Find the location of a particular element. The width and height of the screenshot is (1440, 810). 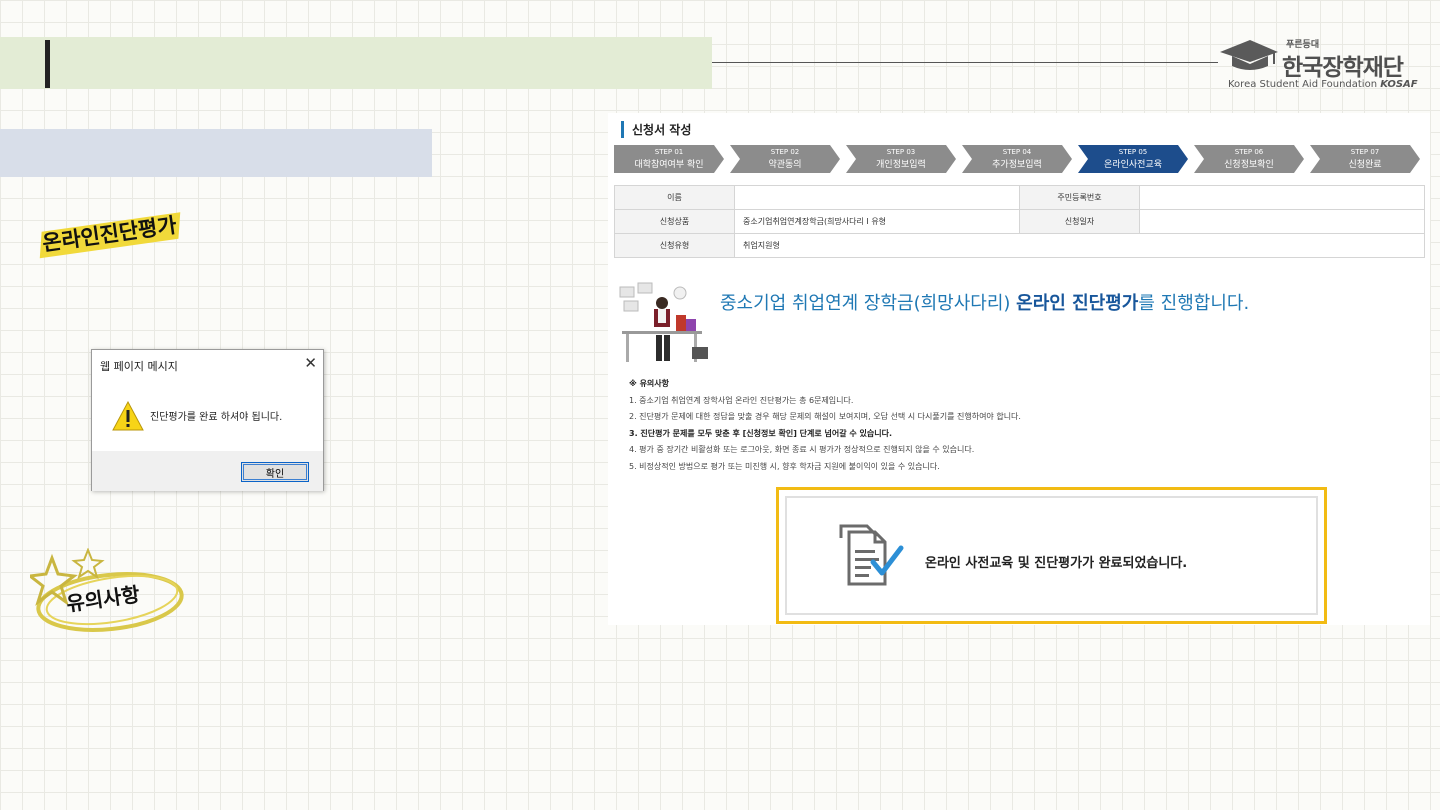

step-7-label: 신청완료 is located at coordinates (1365, 165).